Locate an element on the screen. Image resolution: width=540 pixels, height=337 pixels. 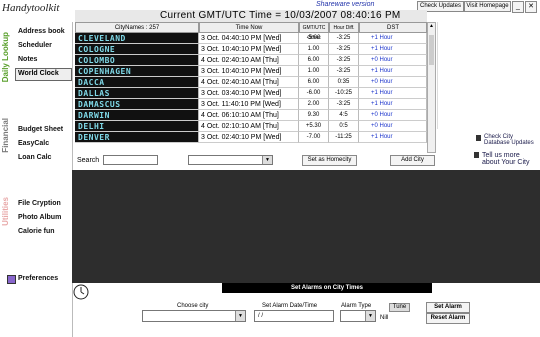
alarm-type-select: ▼ is located at coordinates (358, 316).